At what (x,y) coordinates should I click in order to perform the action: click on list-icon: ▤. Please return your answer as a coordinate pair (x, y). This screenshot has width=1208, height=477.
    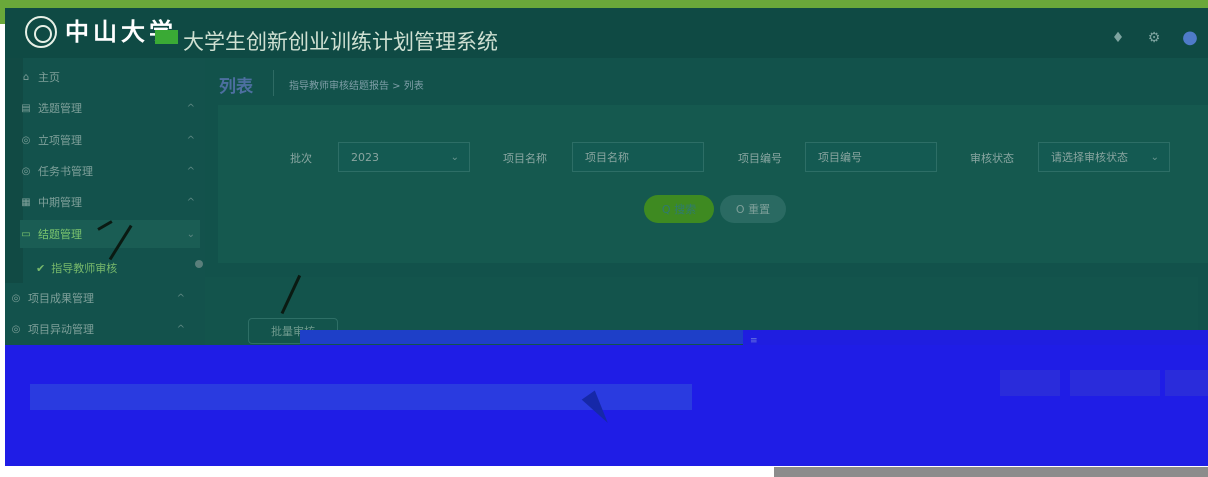
    Looking at the image, I should click on (26, 108).